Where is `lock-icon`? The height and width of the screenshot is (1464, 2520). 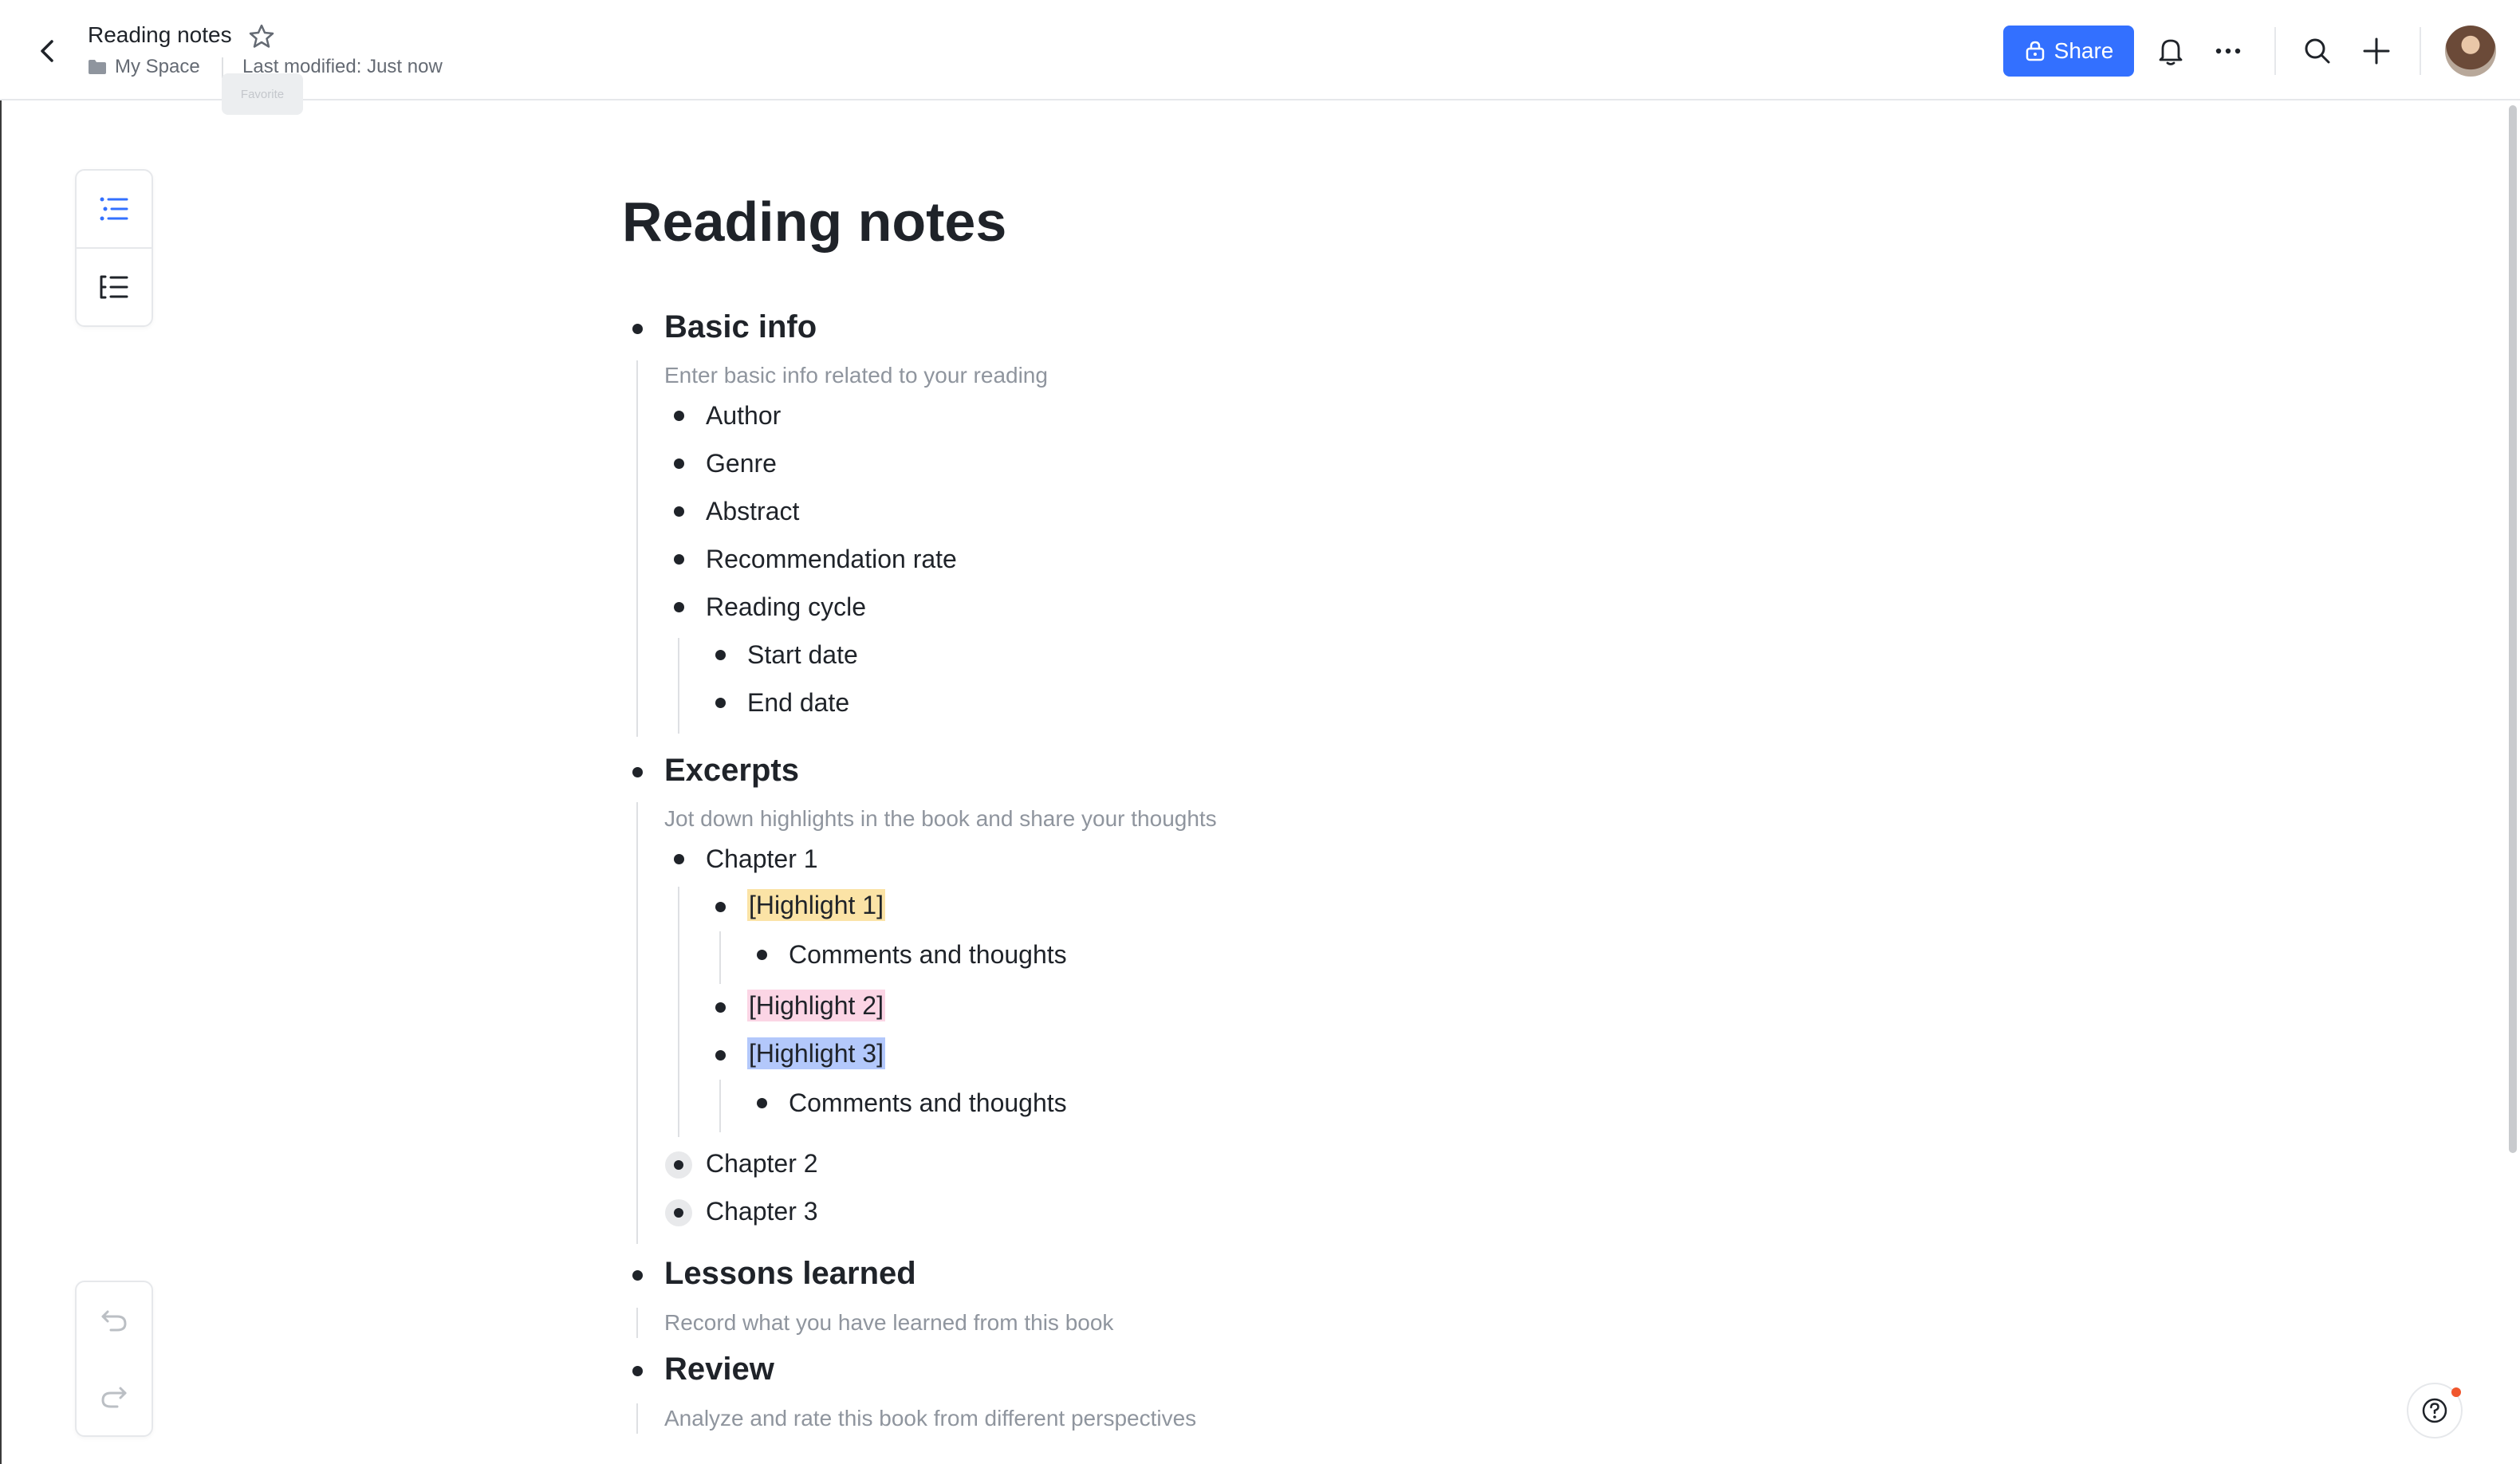 lock-icon is located at coordinates (2035, 51).